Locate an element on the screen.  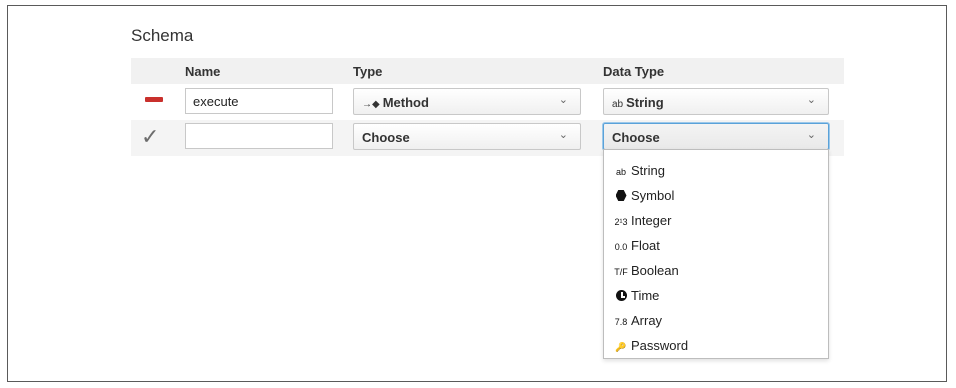
data-type-select-value: String is located at coordinates (645, 102).